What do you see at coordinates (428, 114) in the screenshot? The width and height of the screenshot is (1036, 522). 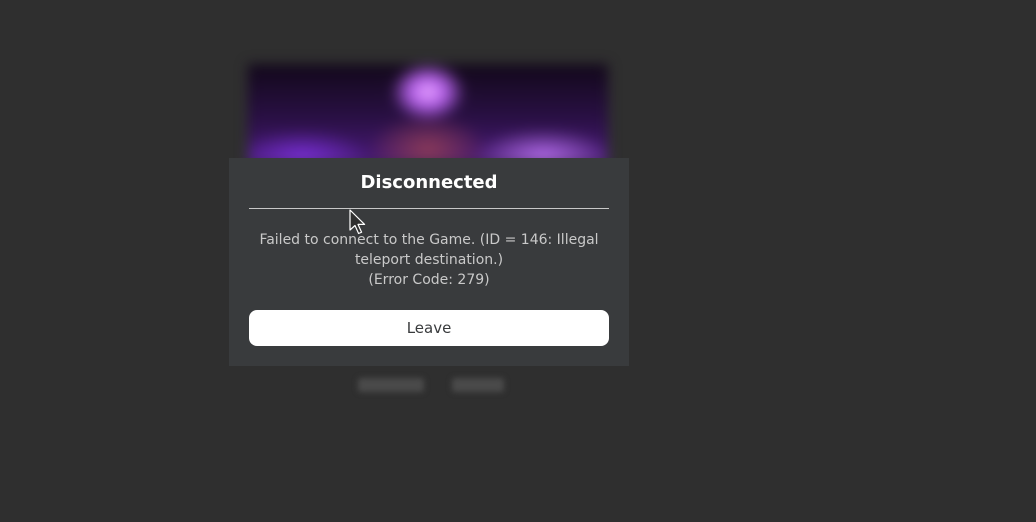 I see `game-thumbnail` at bounding box center [428, 114].